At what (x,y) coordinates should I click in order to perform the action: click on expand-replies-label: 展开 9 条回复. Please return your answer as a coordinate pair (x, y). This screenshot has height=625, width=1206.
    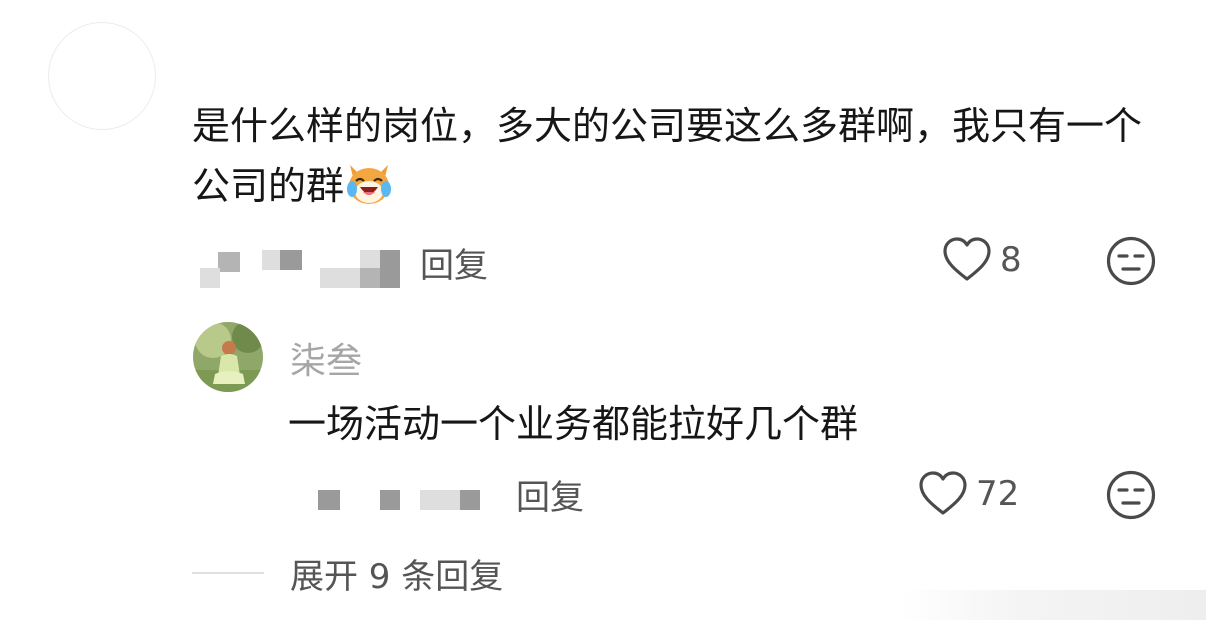
    Looking at the image, I should click on (397, 576).